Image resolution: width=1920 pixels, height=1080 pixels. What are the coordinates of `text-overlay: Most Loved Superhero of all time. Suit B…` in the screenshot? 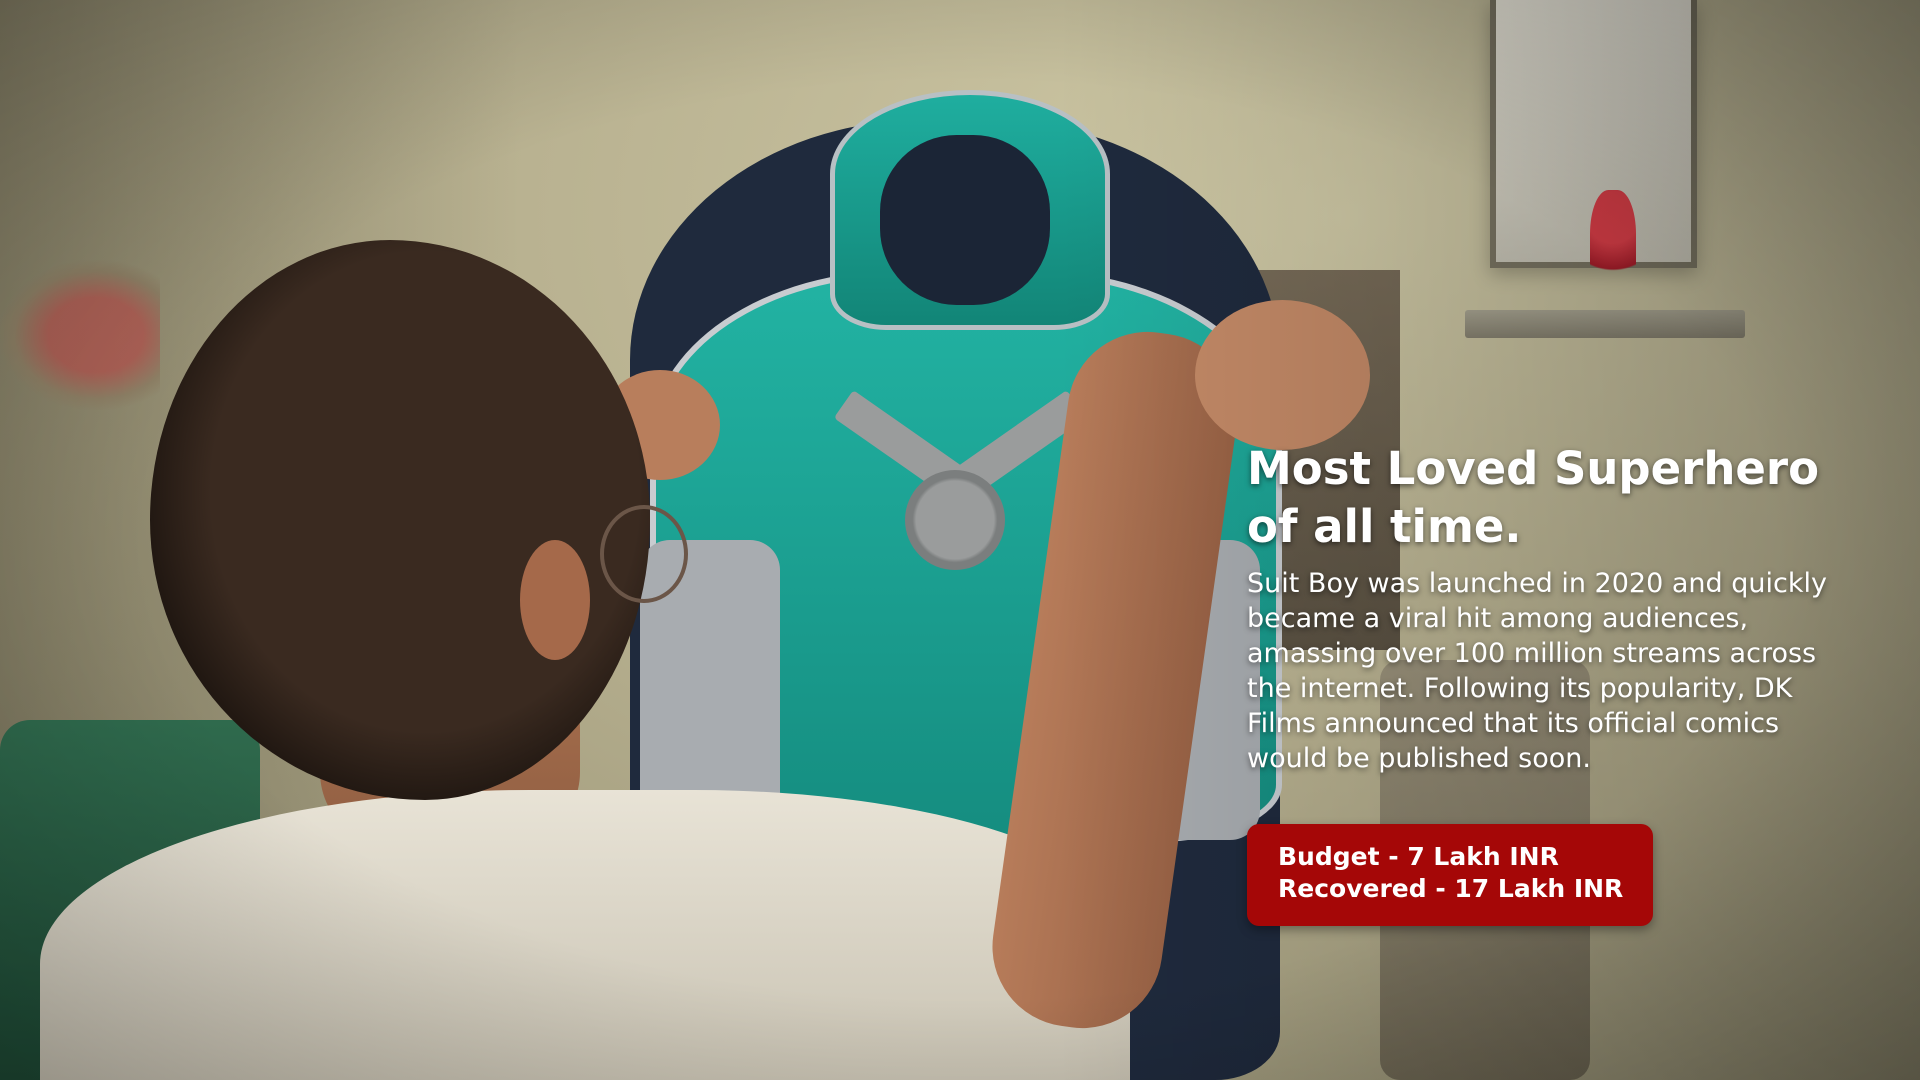 It's located at (1547, 608).